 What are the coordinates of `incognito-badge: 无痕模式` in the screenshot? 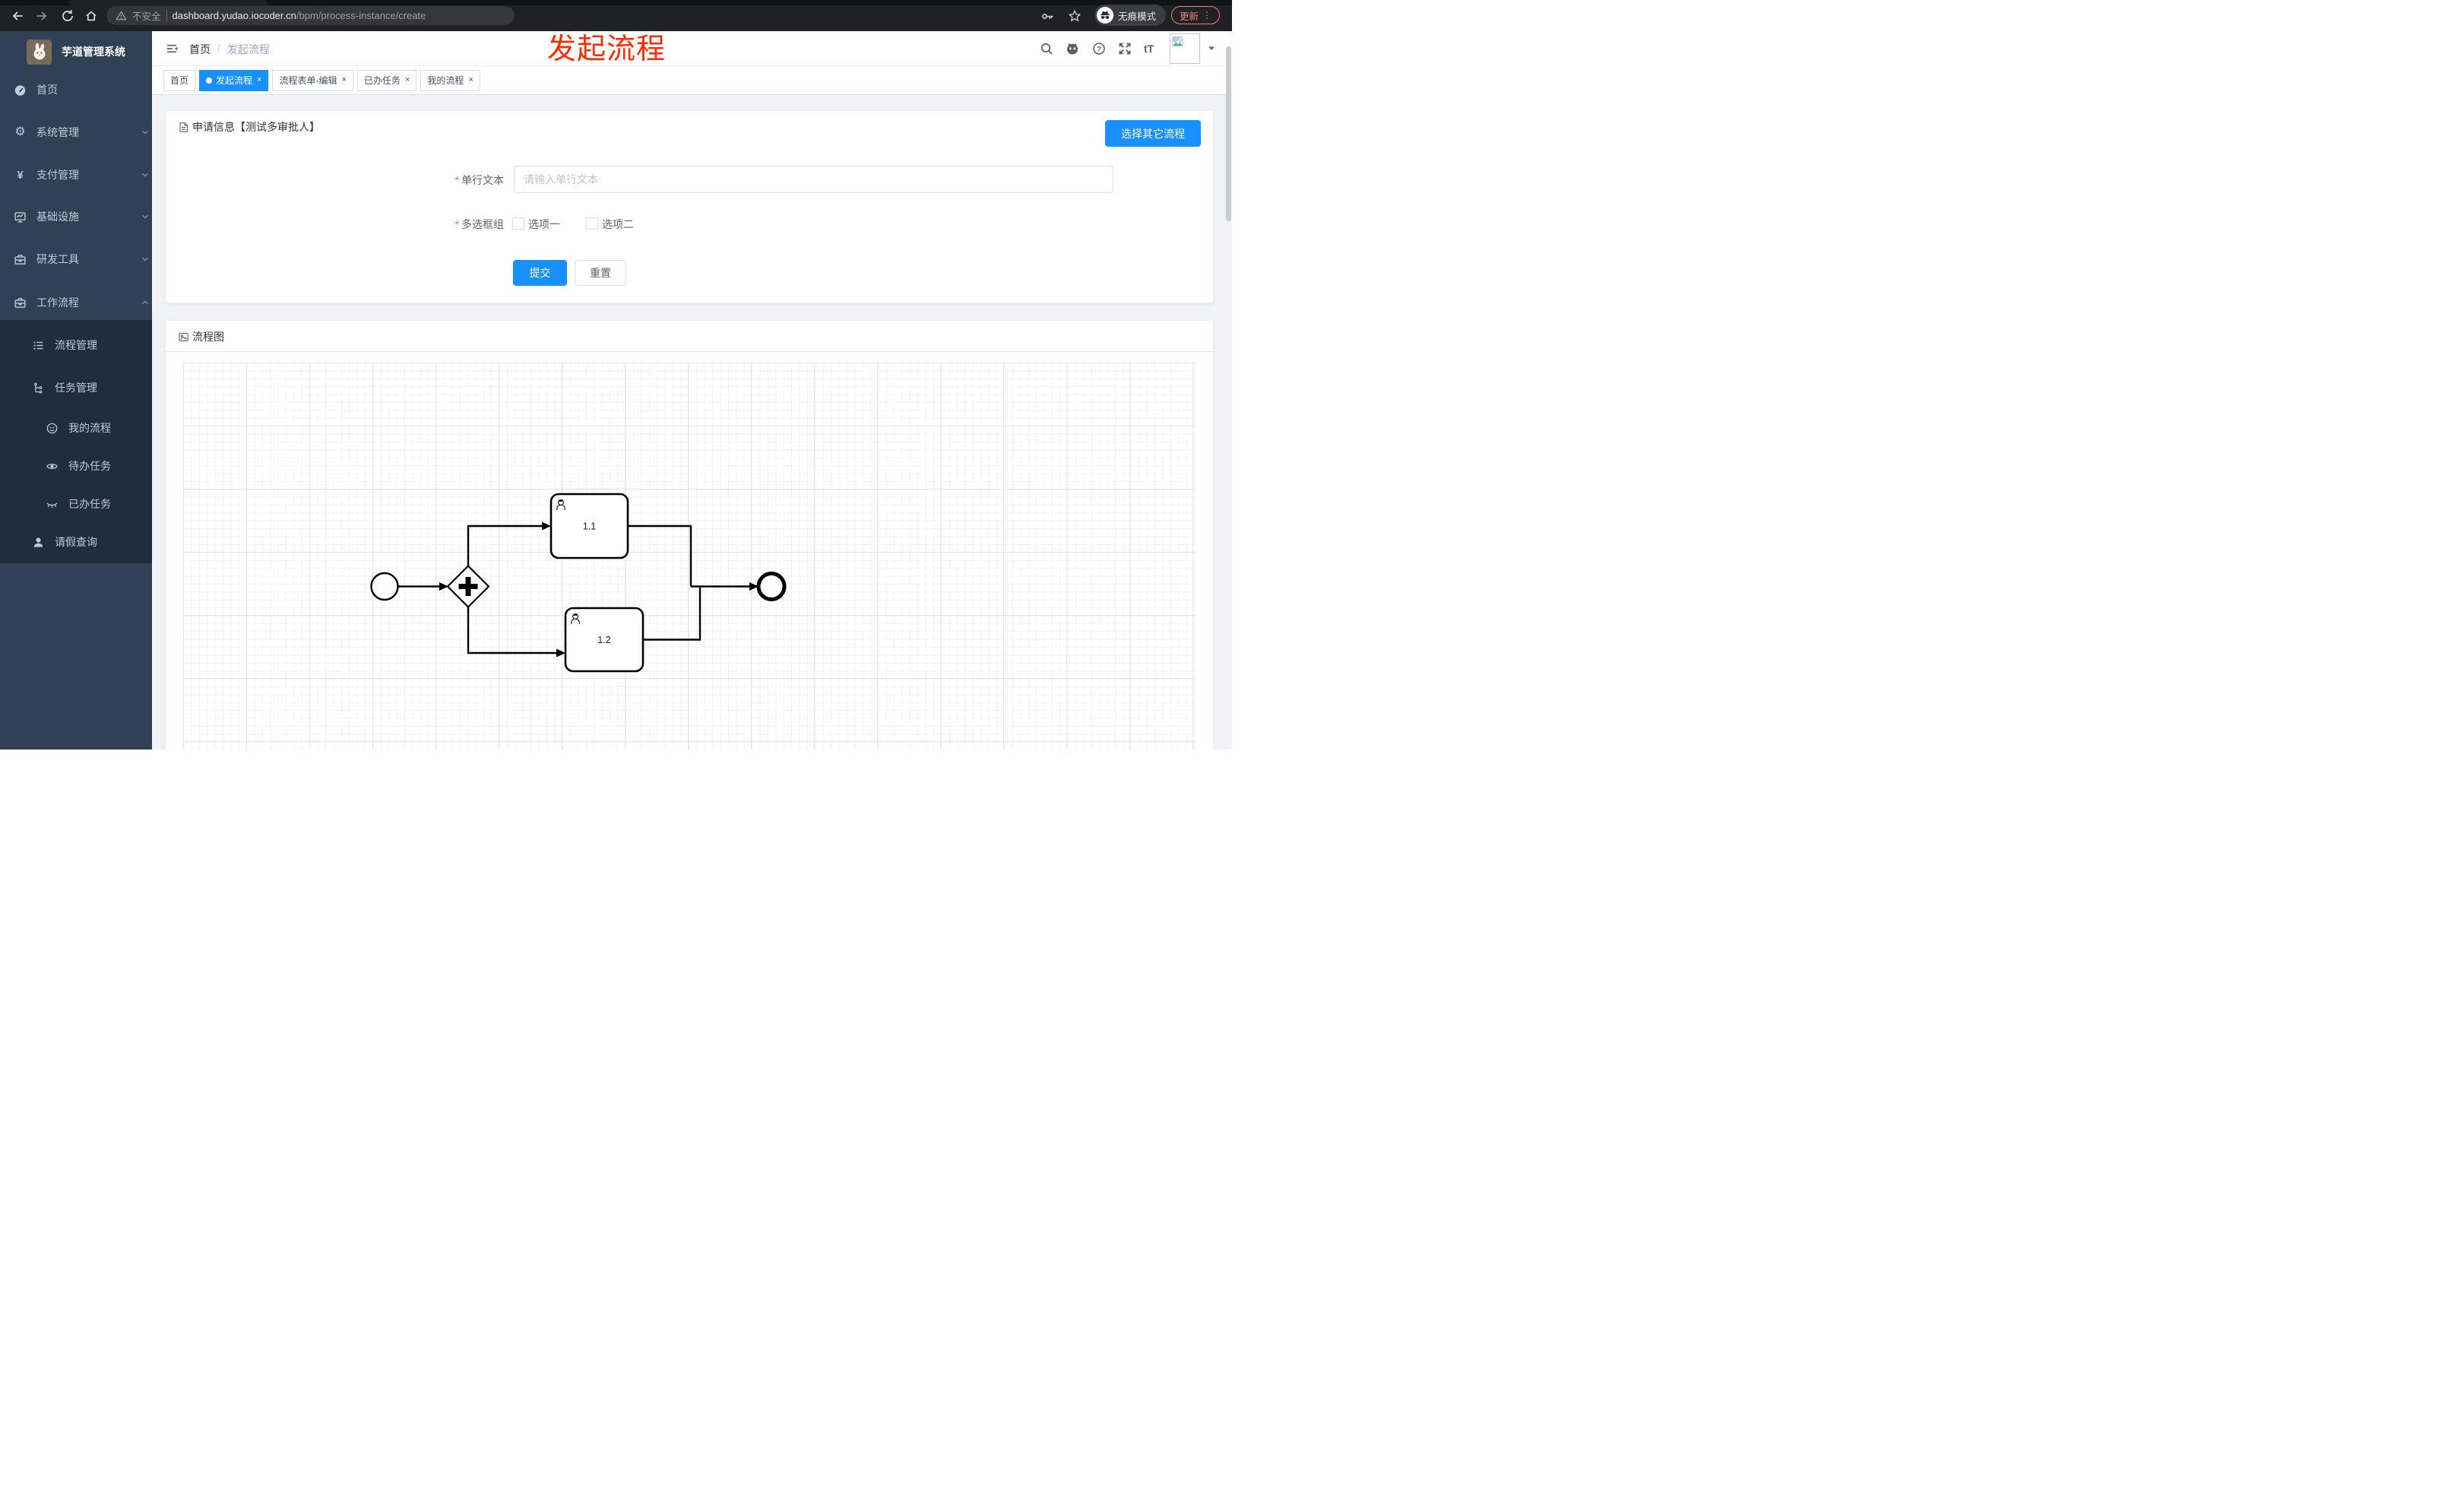 It's located at (1130, 16).